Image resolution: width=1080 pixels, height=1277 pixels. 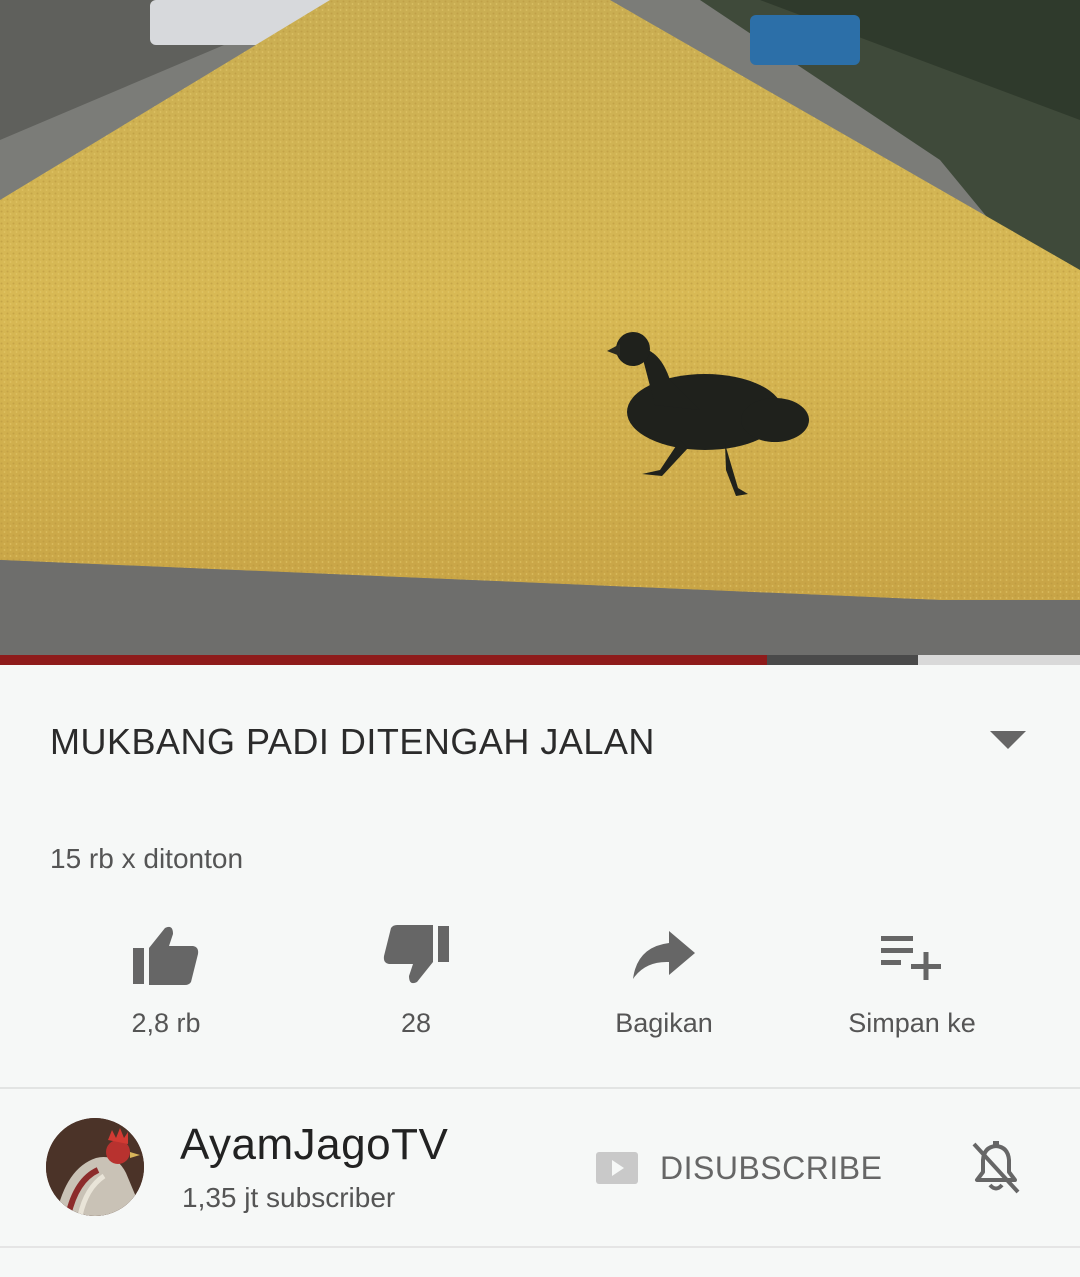 What do you see at coordinates (540, 1247) in the screenshot?
I see `bottom-divider` at bounding box center [540, 1247].